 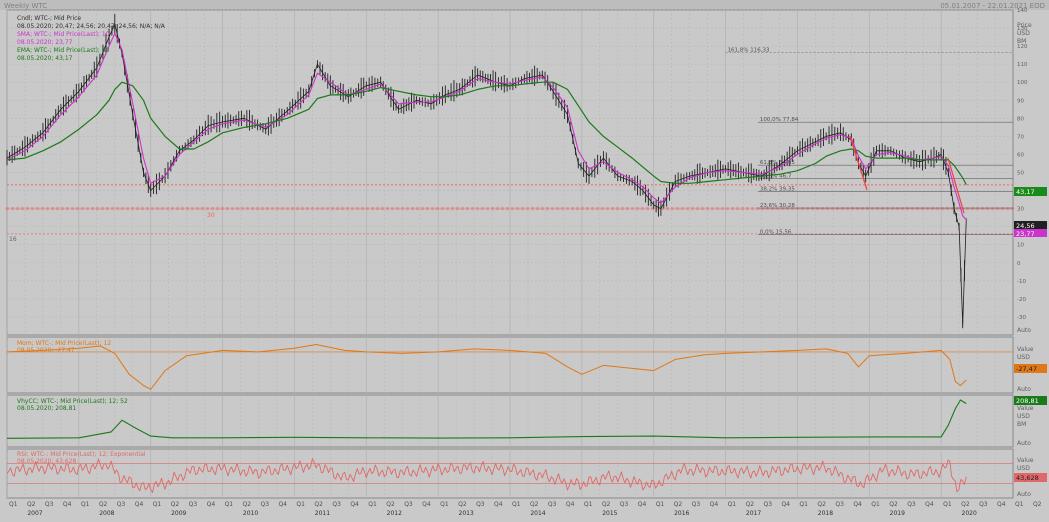 I want to click on fib-label: 38,2% 39,35, so click(x=777, y=190).